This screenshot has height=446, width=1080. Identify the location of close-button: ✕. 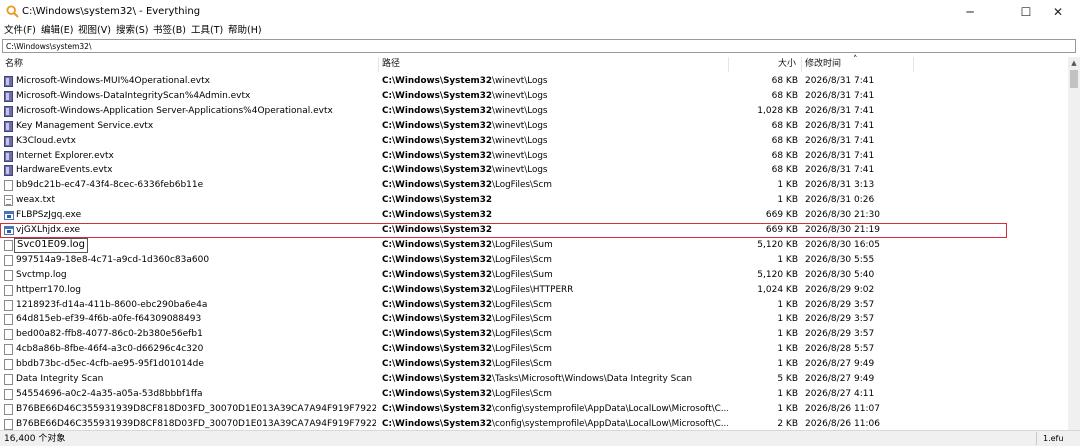
(1058, 12).